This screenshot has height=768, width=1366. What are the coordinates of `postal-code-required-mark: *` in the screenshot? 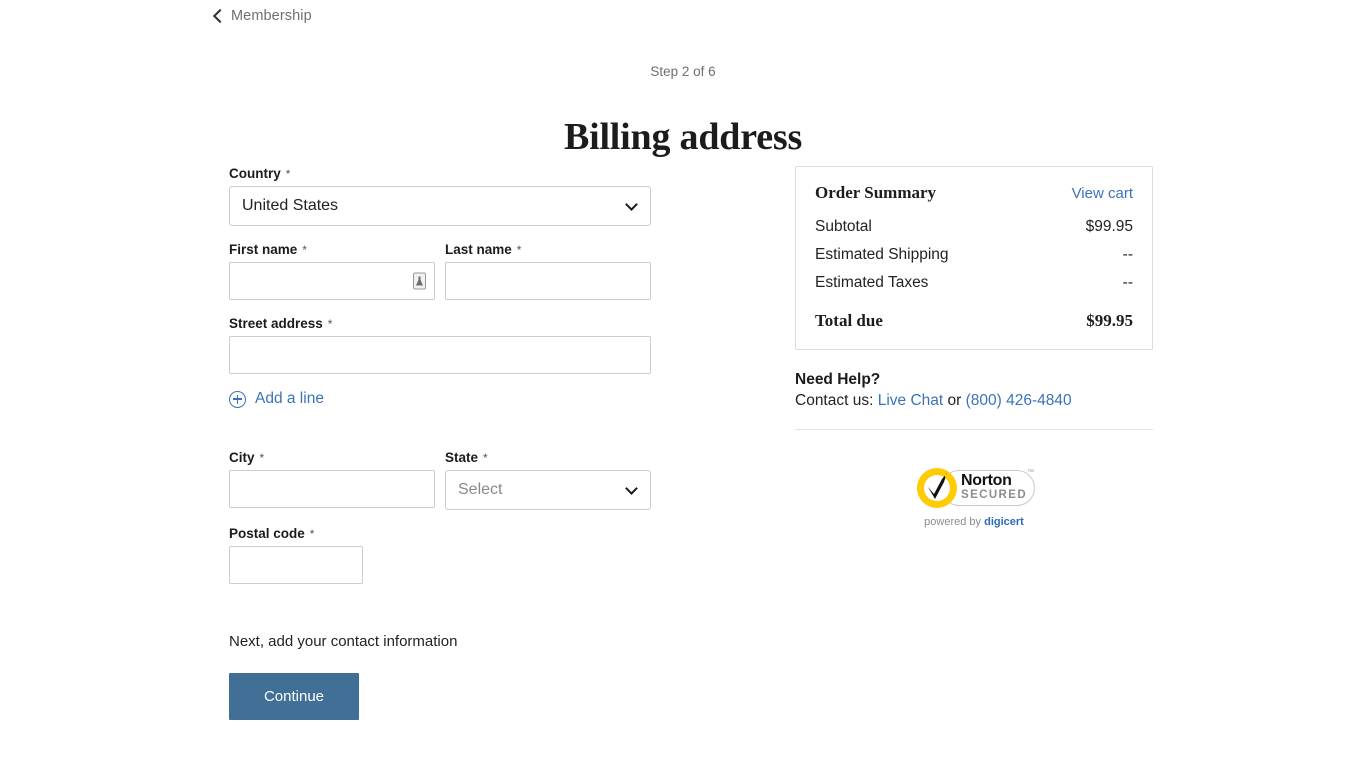 It's located at (312, 533).